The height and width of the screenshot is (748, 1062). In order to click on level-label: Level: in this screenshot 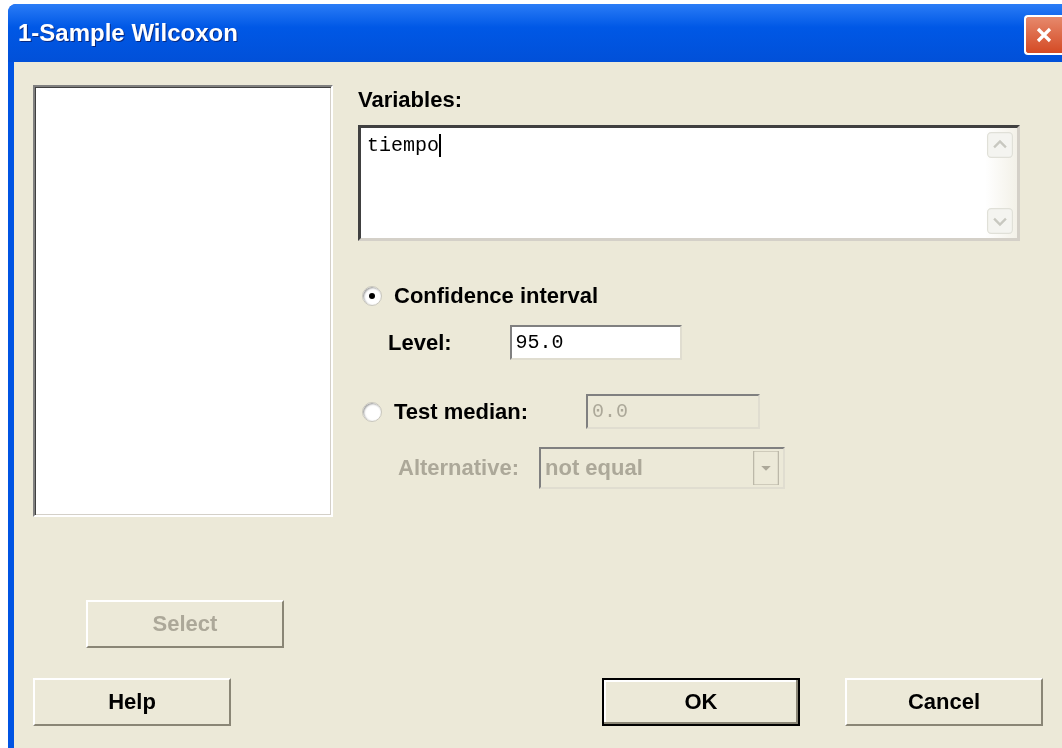, I will do `click(420, 342)`.